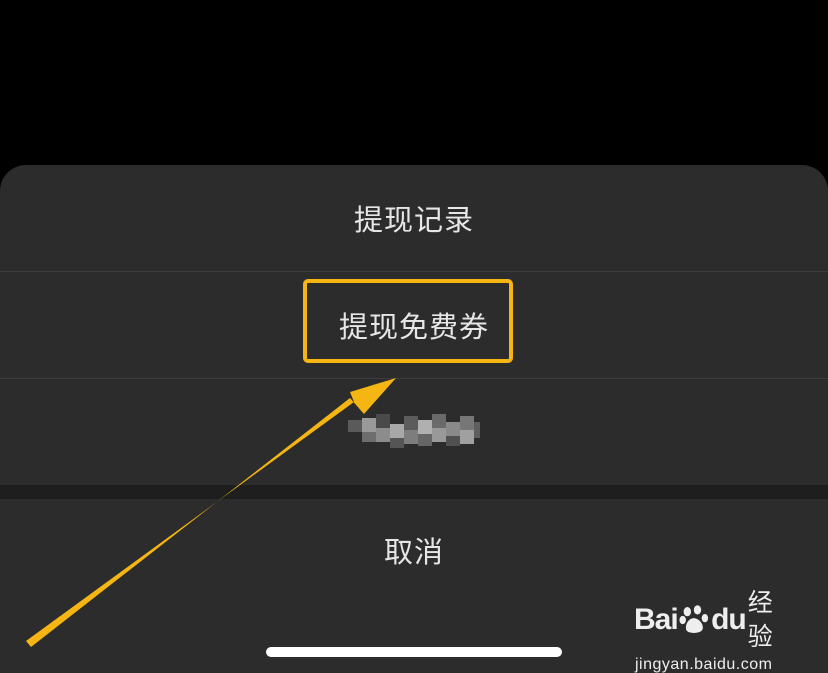 This screenshot has width=828, height=673. What do you see at coordinates (414, 652) in the screenshot?
I see `home-indicator` at bounding box center [414, 652].